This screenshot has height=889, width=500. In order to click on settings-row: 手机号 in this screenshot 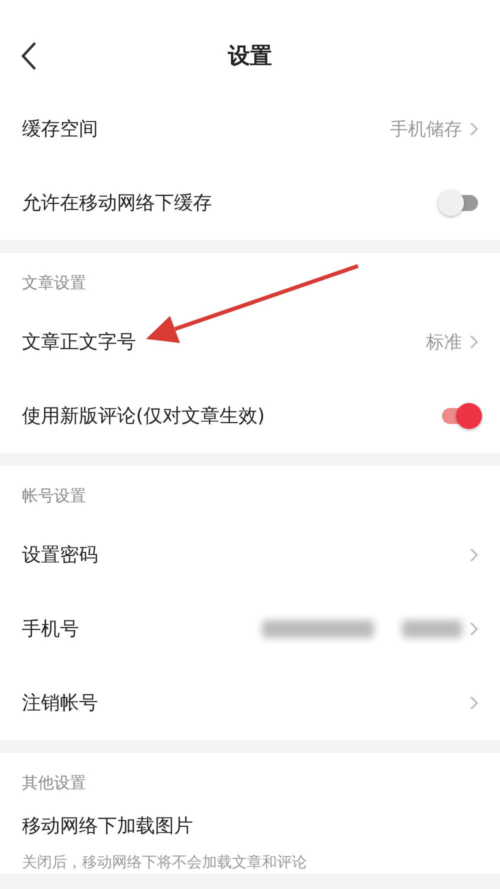, I will do `click(250, 629)`.